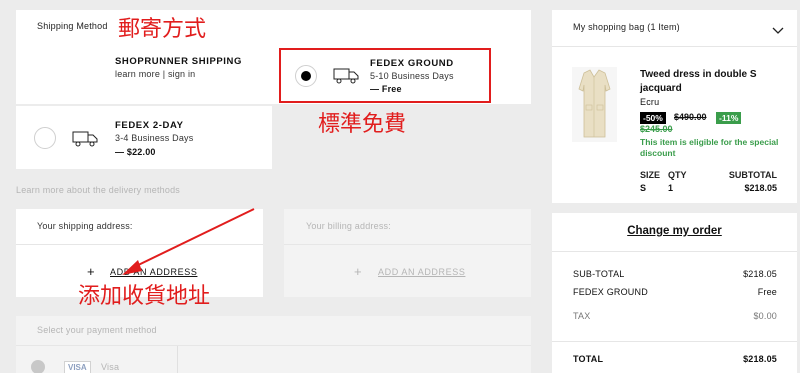  I want to click on shipping-method-title: Shipping Method, so click(72, 26).